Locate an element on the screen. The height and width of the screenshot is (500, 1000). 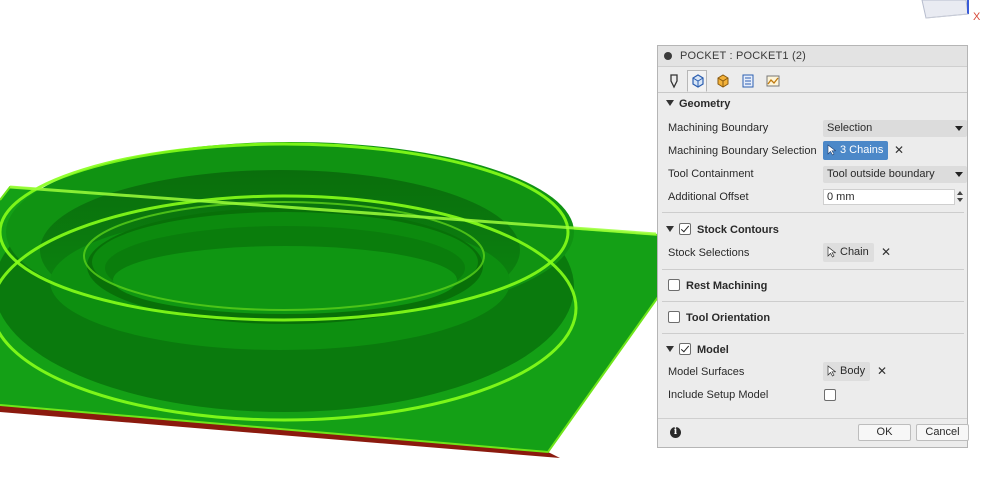
tool-containment-label: Tool Containment is located at coordinates (711, 174).